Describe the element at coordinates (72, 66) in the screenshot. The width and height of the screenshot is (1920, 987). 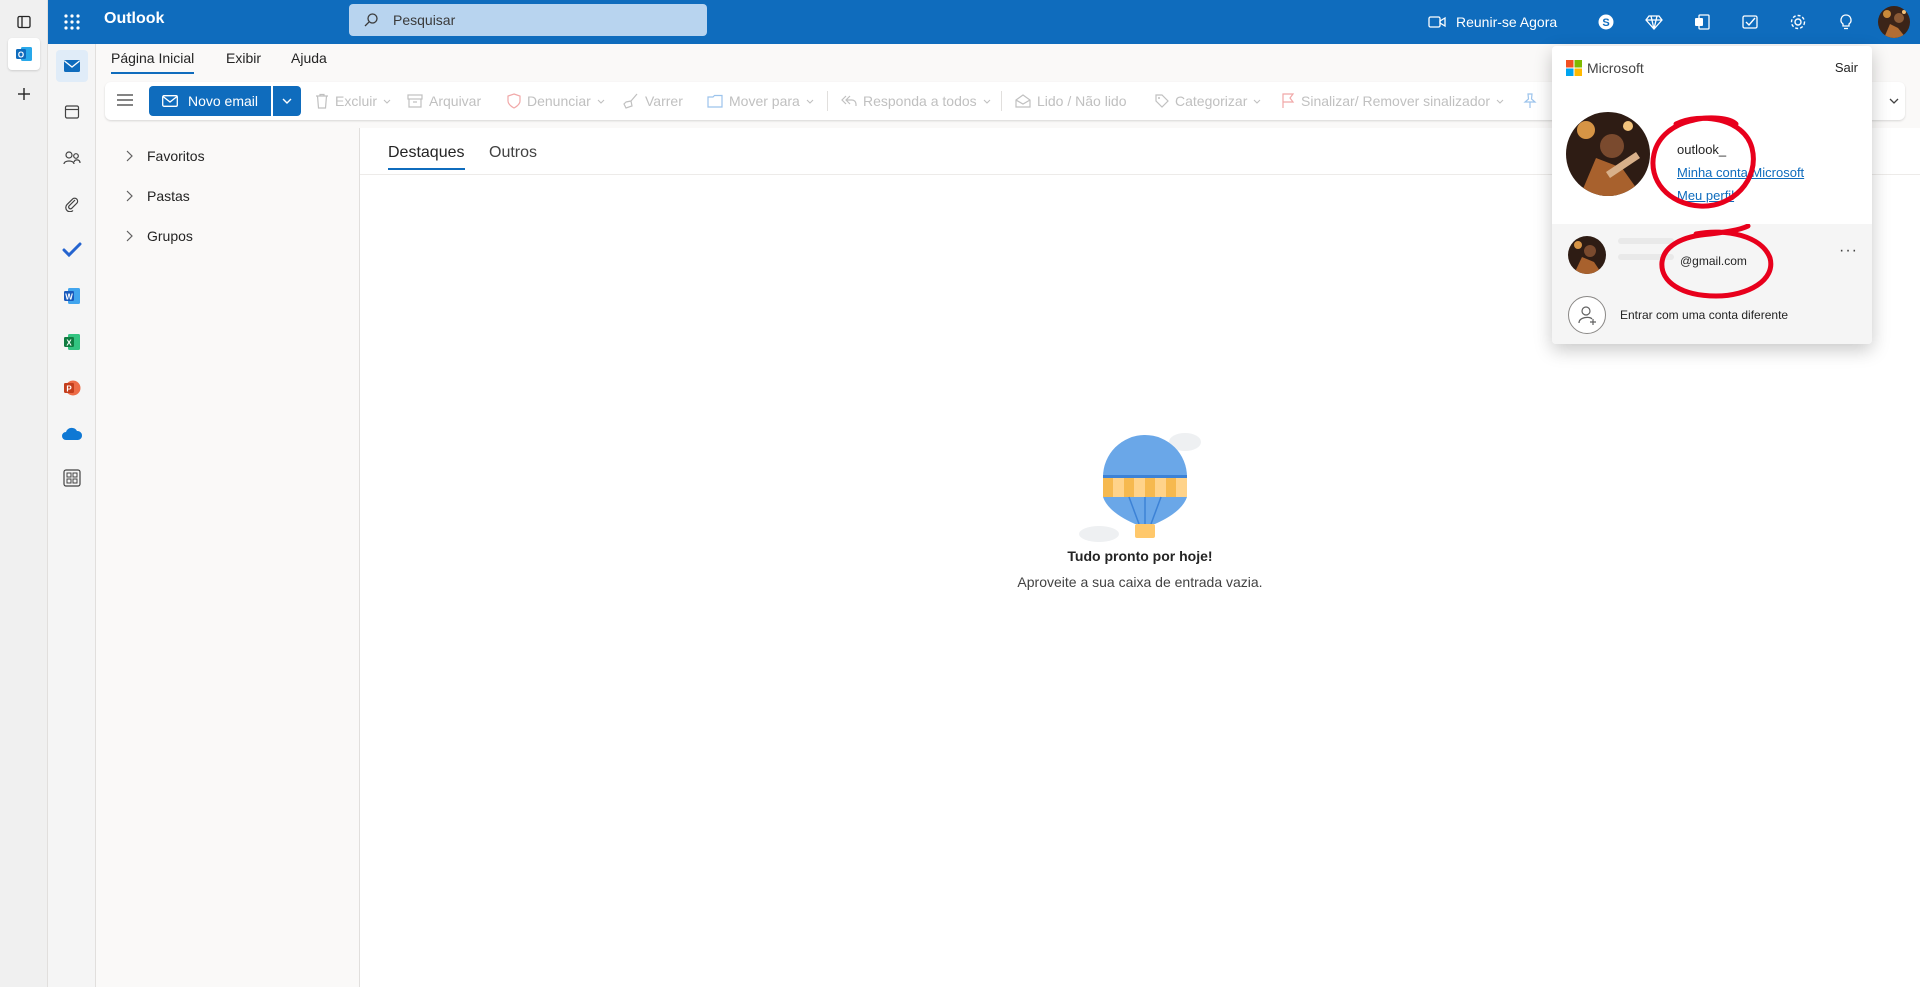
I see `mail-icon` at that location.